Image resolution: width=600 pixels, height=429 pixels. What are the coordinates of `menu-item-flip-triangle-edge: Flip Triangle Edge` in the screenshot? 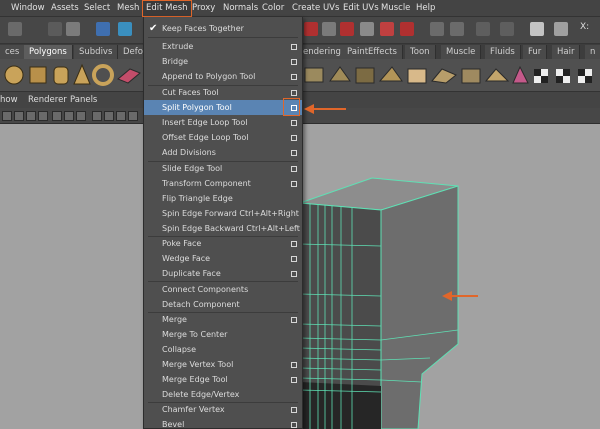 It's located at (223, 198).